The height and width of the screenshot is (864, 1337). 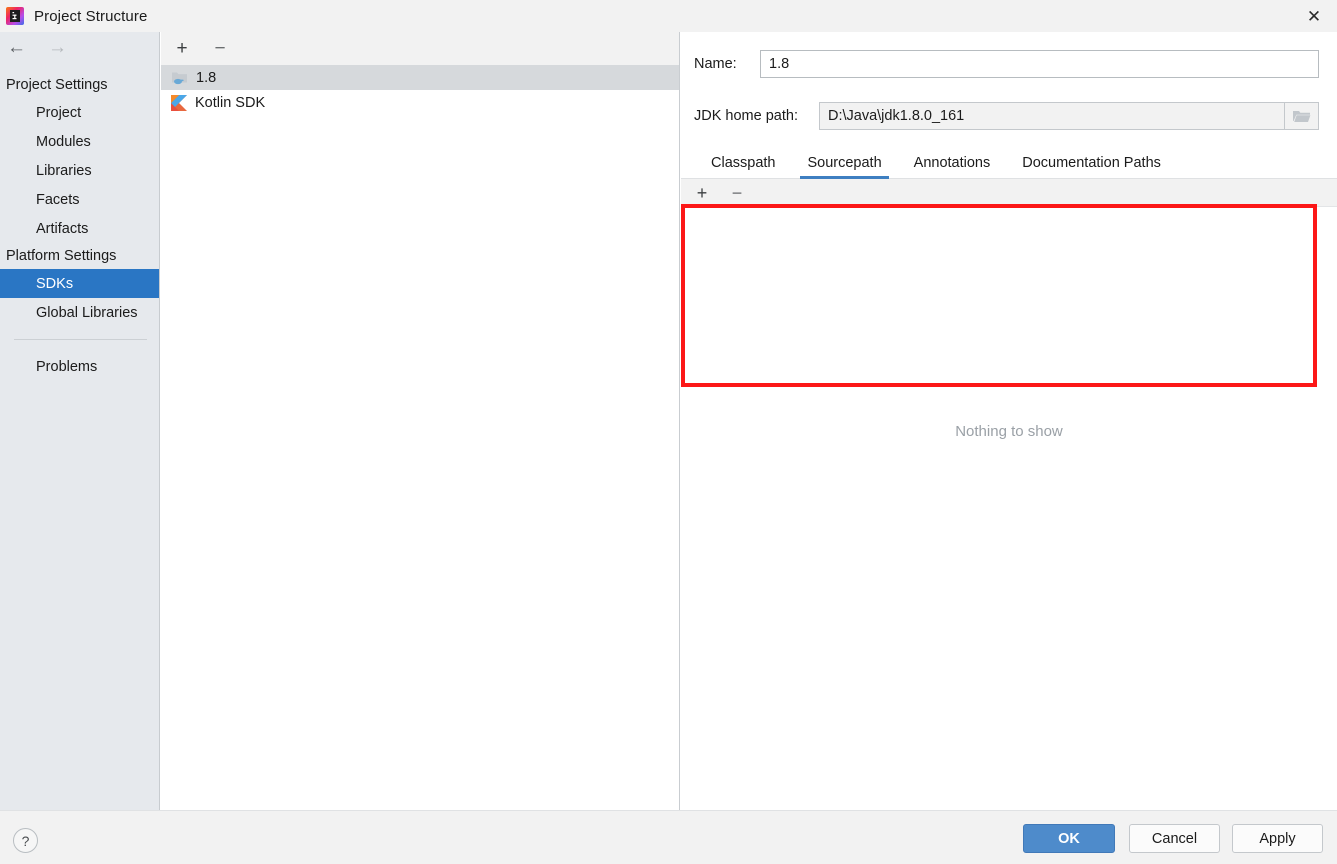 I want to click on sdk-name-input: 1.8, so click(x=1039, y=64).